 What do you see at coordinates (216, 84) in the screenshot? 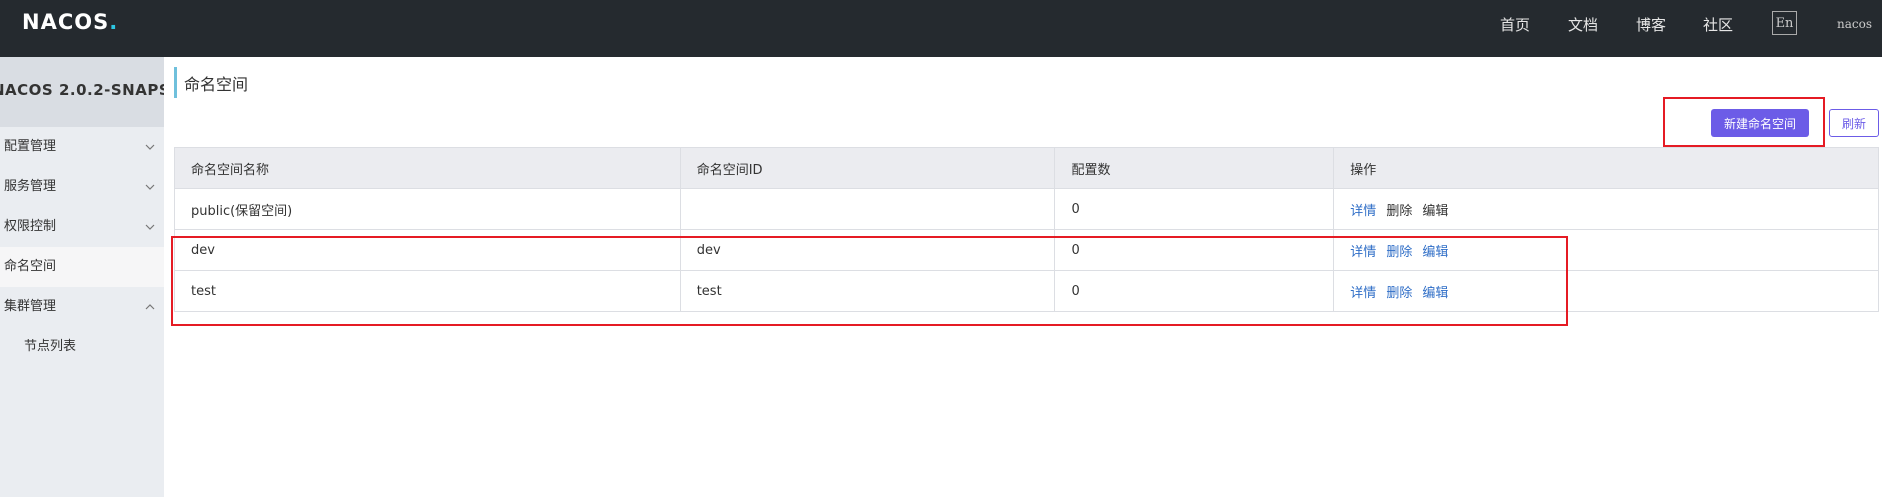
I see `page-title: 命名空间` at bounding box center [216, 84].